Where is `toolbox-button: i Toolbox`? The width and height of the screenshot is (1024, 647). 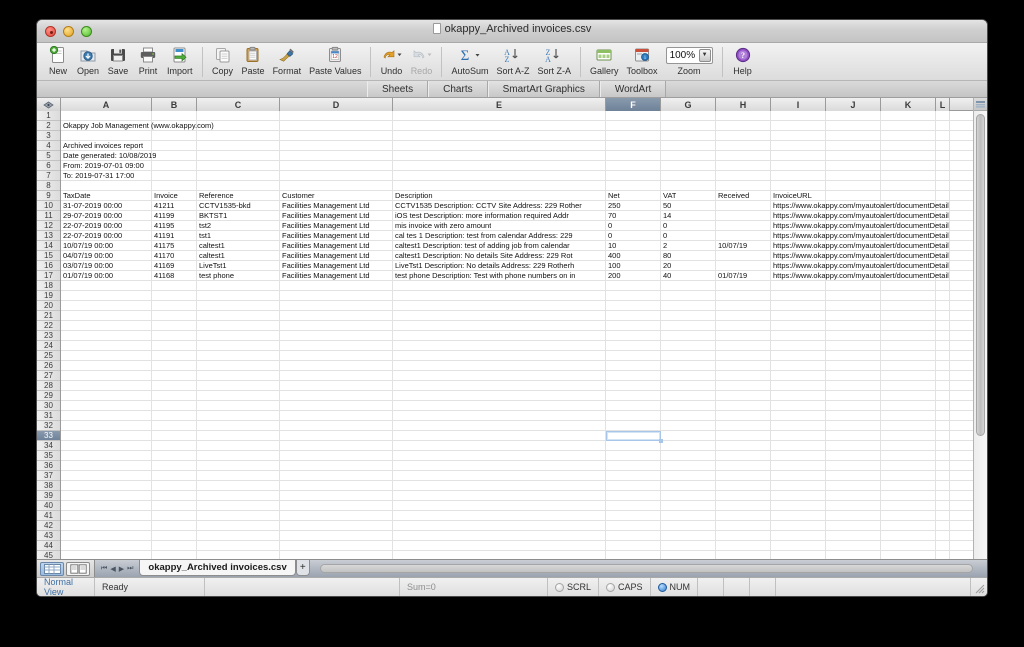 toolbox-button: i Toolbox is located at coordinates (642, 60).